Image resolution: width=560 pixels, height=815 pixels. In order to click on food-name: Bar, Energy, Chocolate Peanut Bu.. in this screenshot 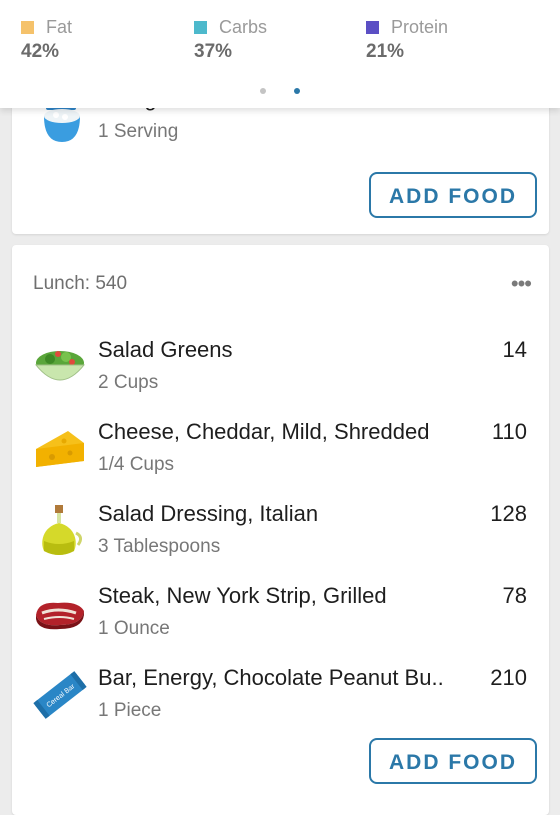, I will do `click(271, 677)`.